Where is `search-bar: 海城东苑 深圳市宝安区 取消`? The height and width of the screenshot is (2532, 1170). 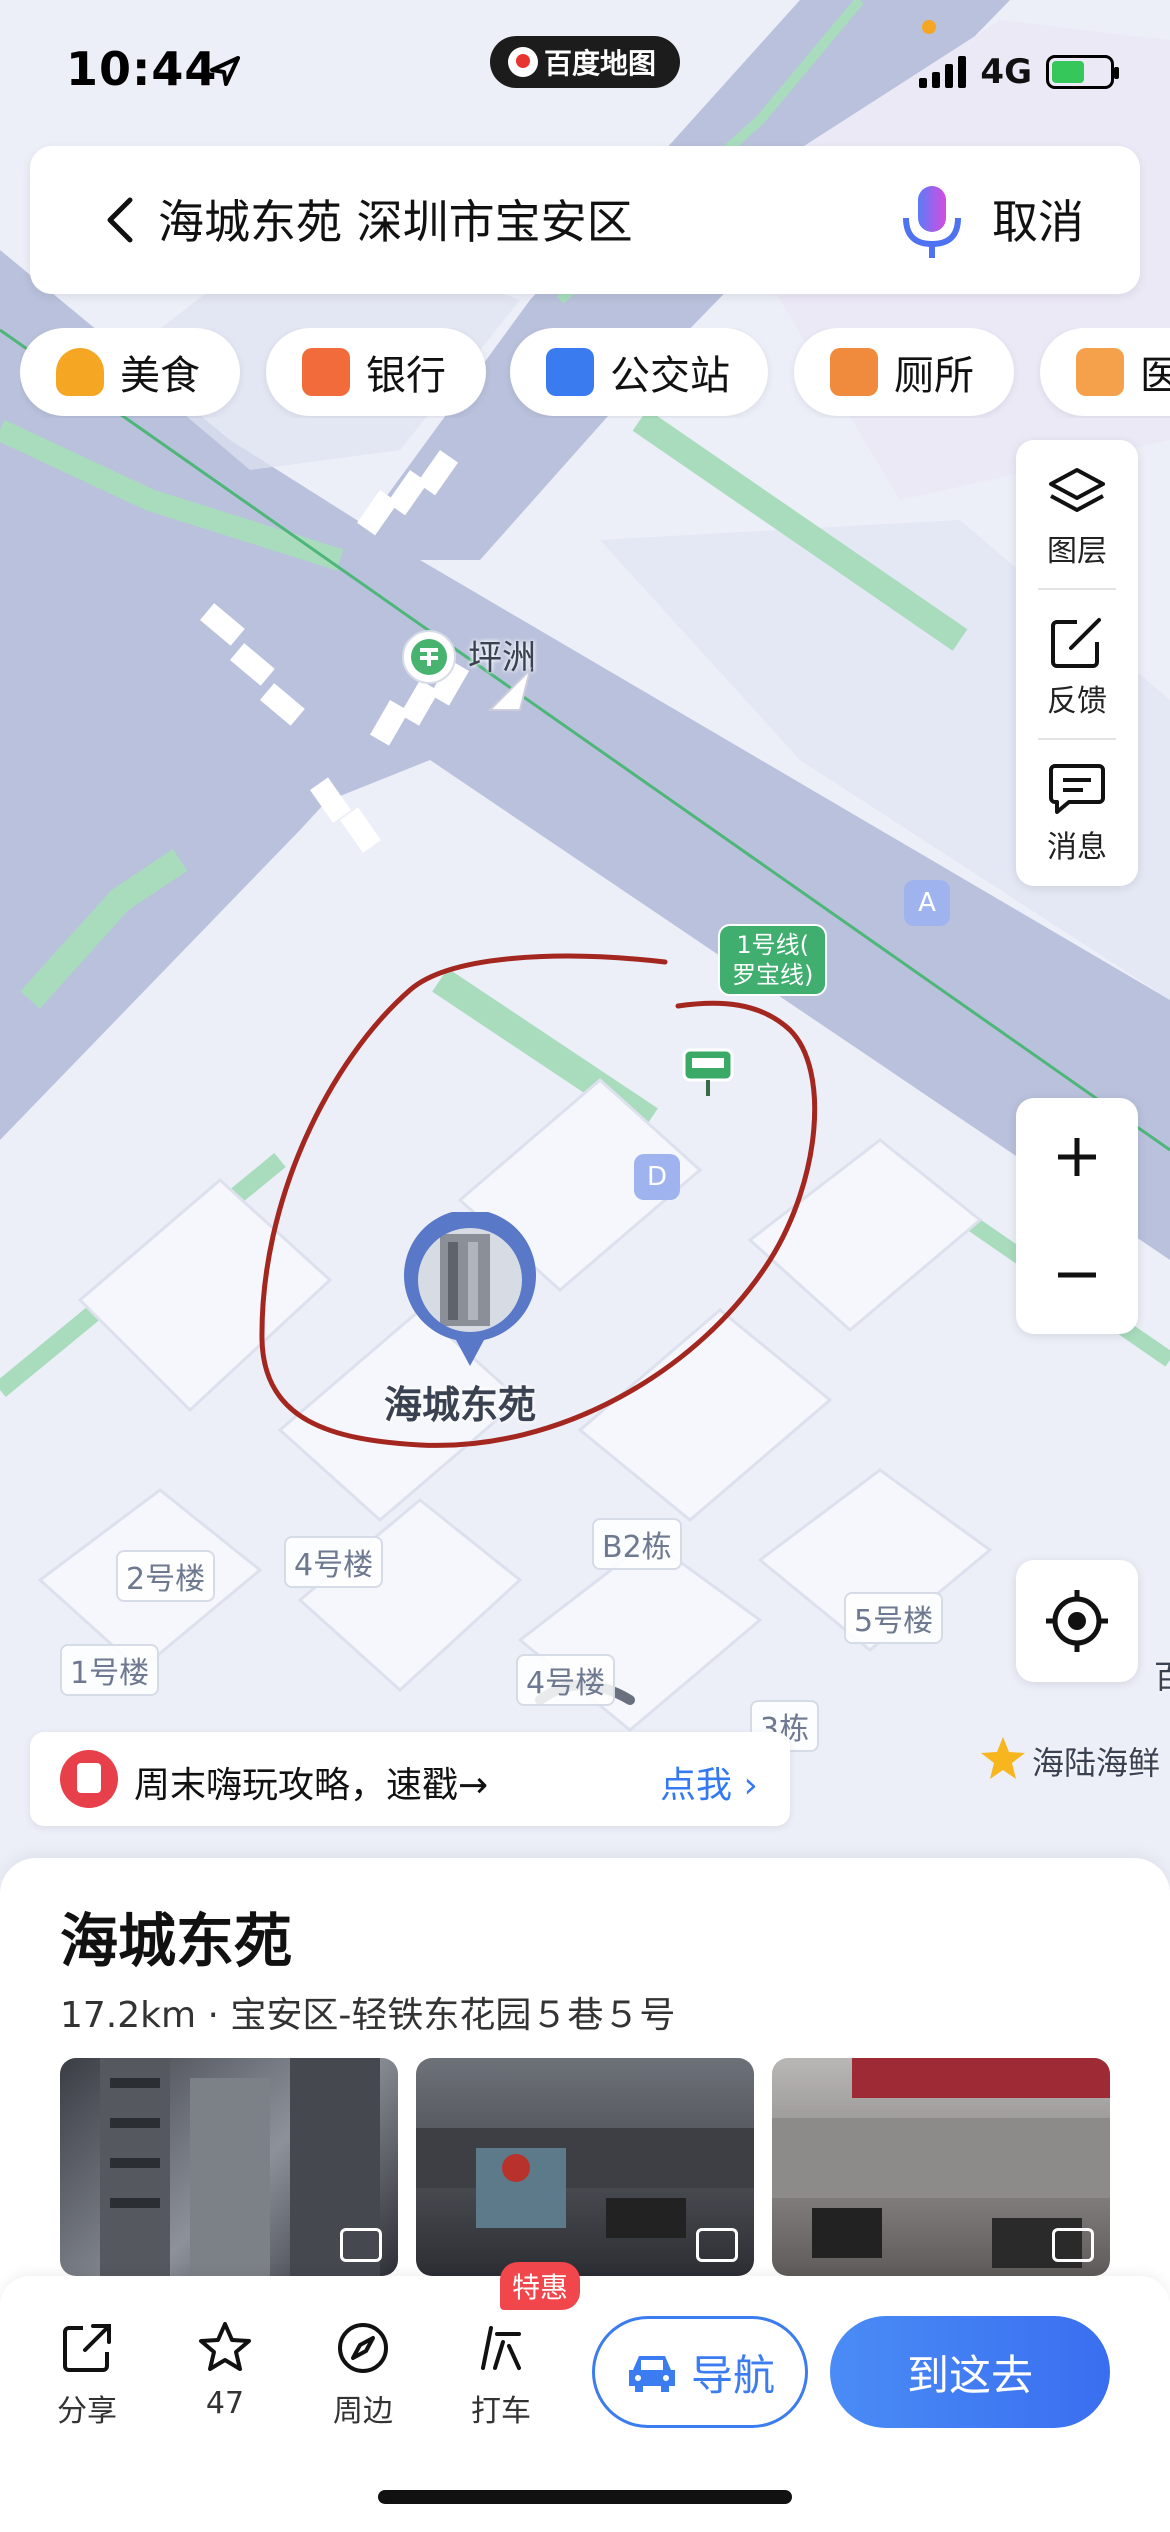 search-bar: 海城东苑 深圳市宝安区 取消 is located at coordinates (585, 220).